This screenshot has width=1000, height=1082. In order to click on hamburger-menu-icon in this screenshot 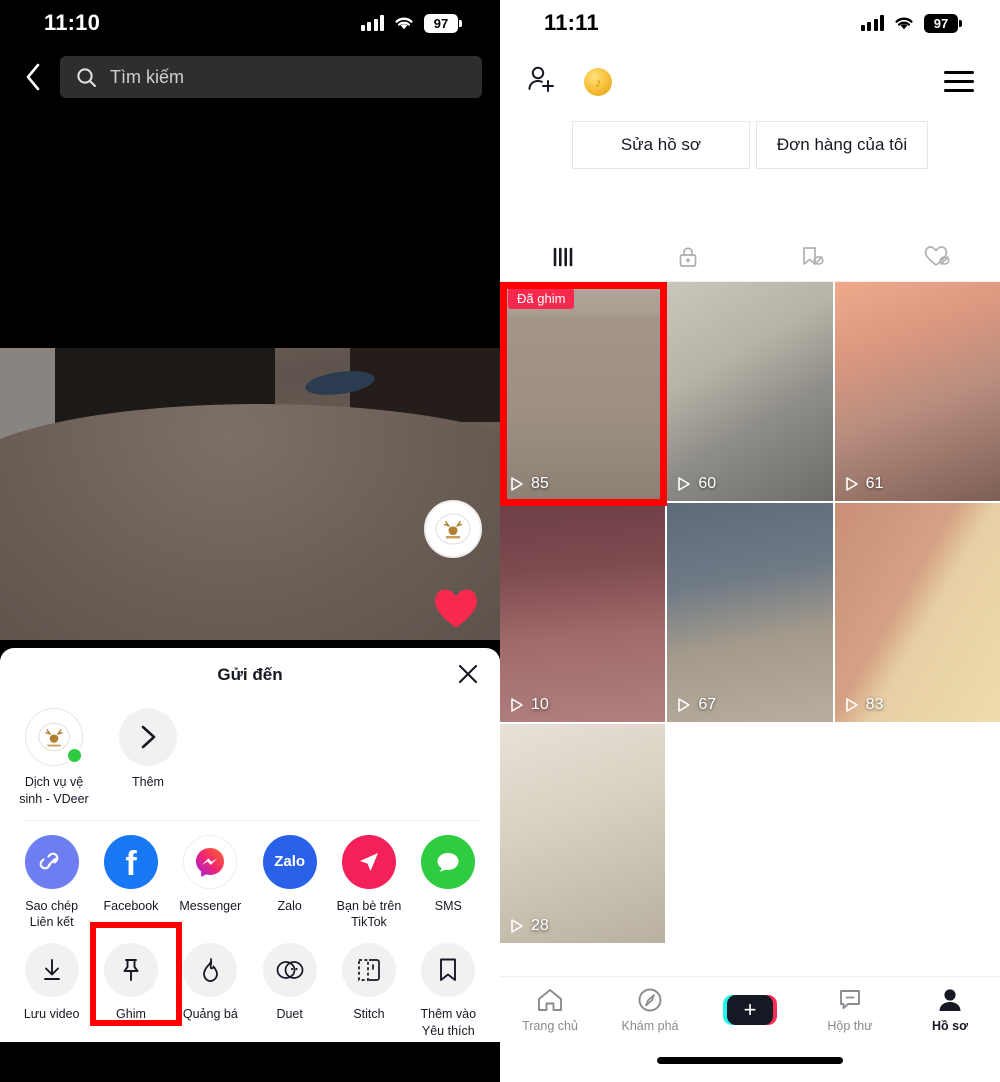, I will do `click(959, 81)`.